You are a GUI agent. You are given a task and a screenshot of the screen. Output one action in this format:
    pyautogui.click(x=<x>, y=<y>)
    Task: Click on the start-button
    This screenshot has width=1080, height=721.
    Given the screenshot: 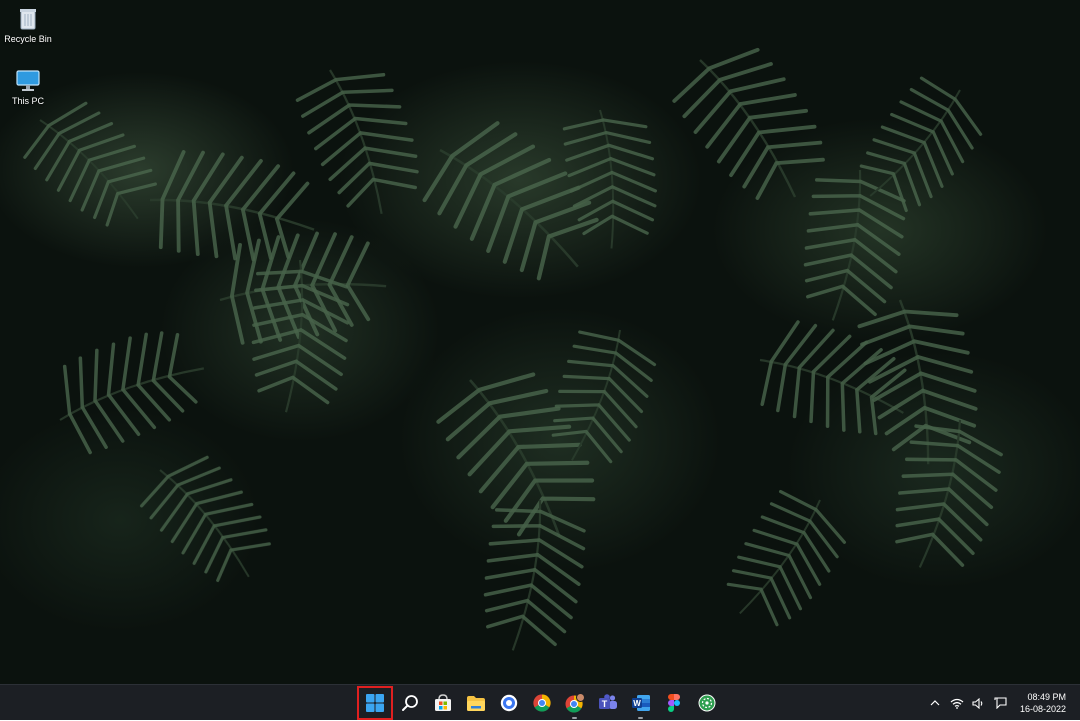 What is the action you would take?
    pyautogui.click(x=375, y=703)
    